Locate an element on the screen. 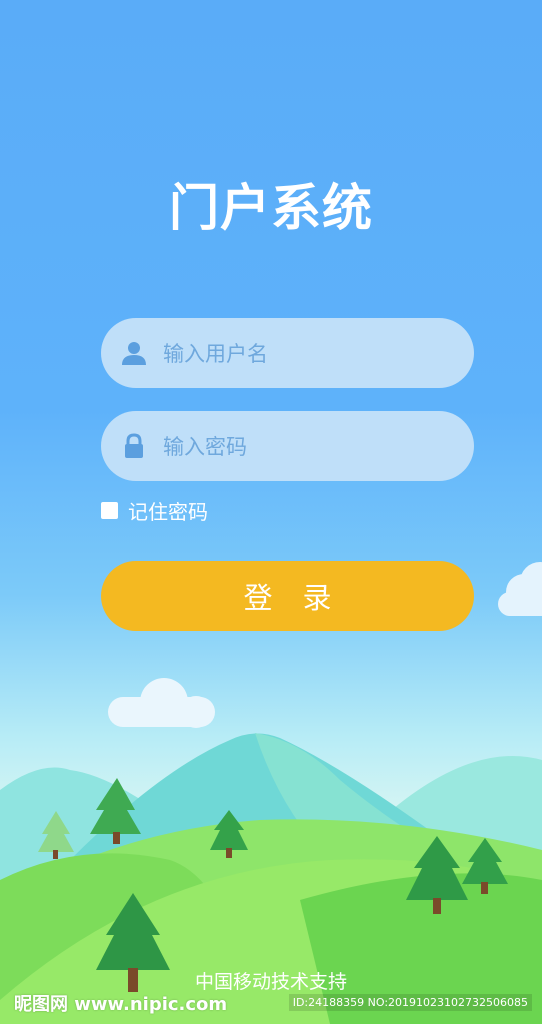 The height and width of the screenshot is (1024, 542). password-input is located at coordinates (308, 447).